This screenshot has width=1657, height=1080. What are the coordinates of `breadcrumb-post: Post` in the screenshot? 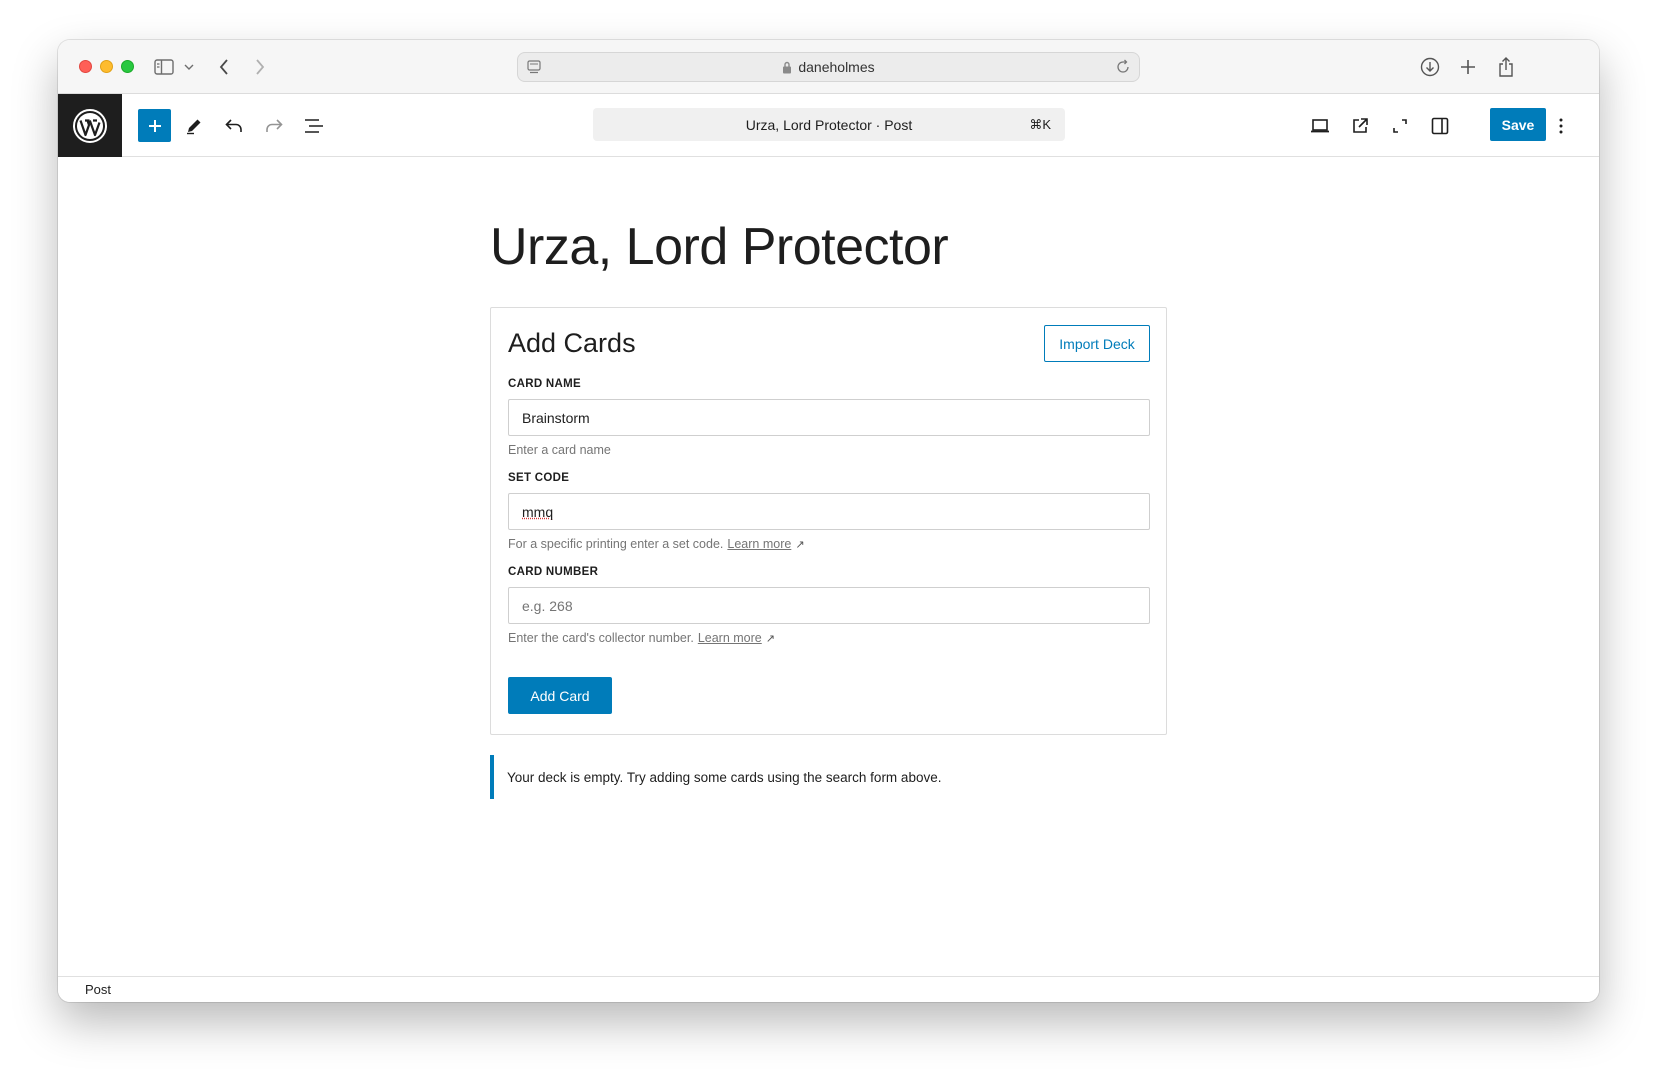 It's located at (98, 989).